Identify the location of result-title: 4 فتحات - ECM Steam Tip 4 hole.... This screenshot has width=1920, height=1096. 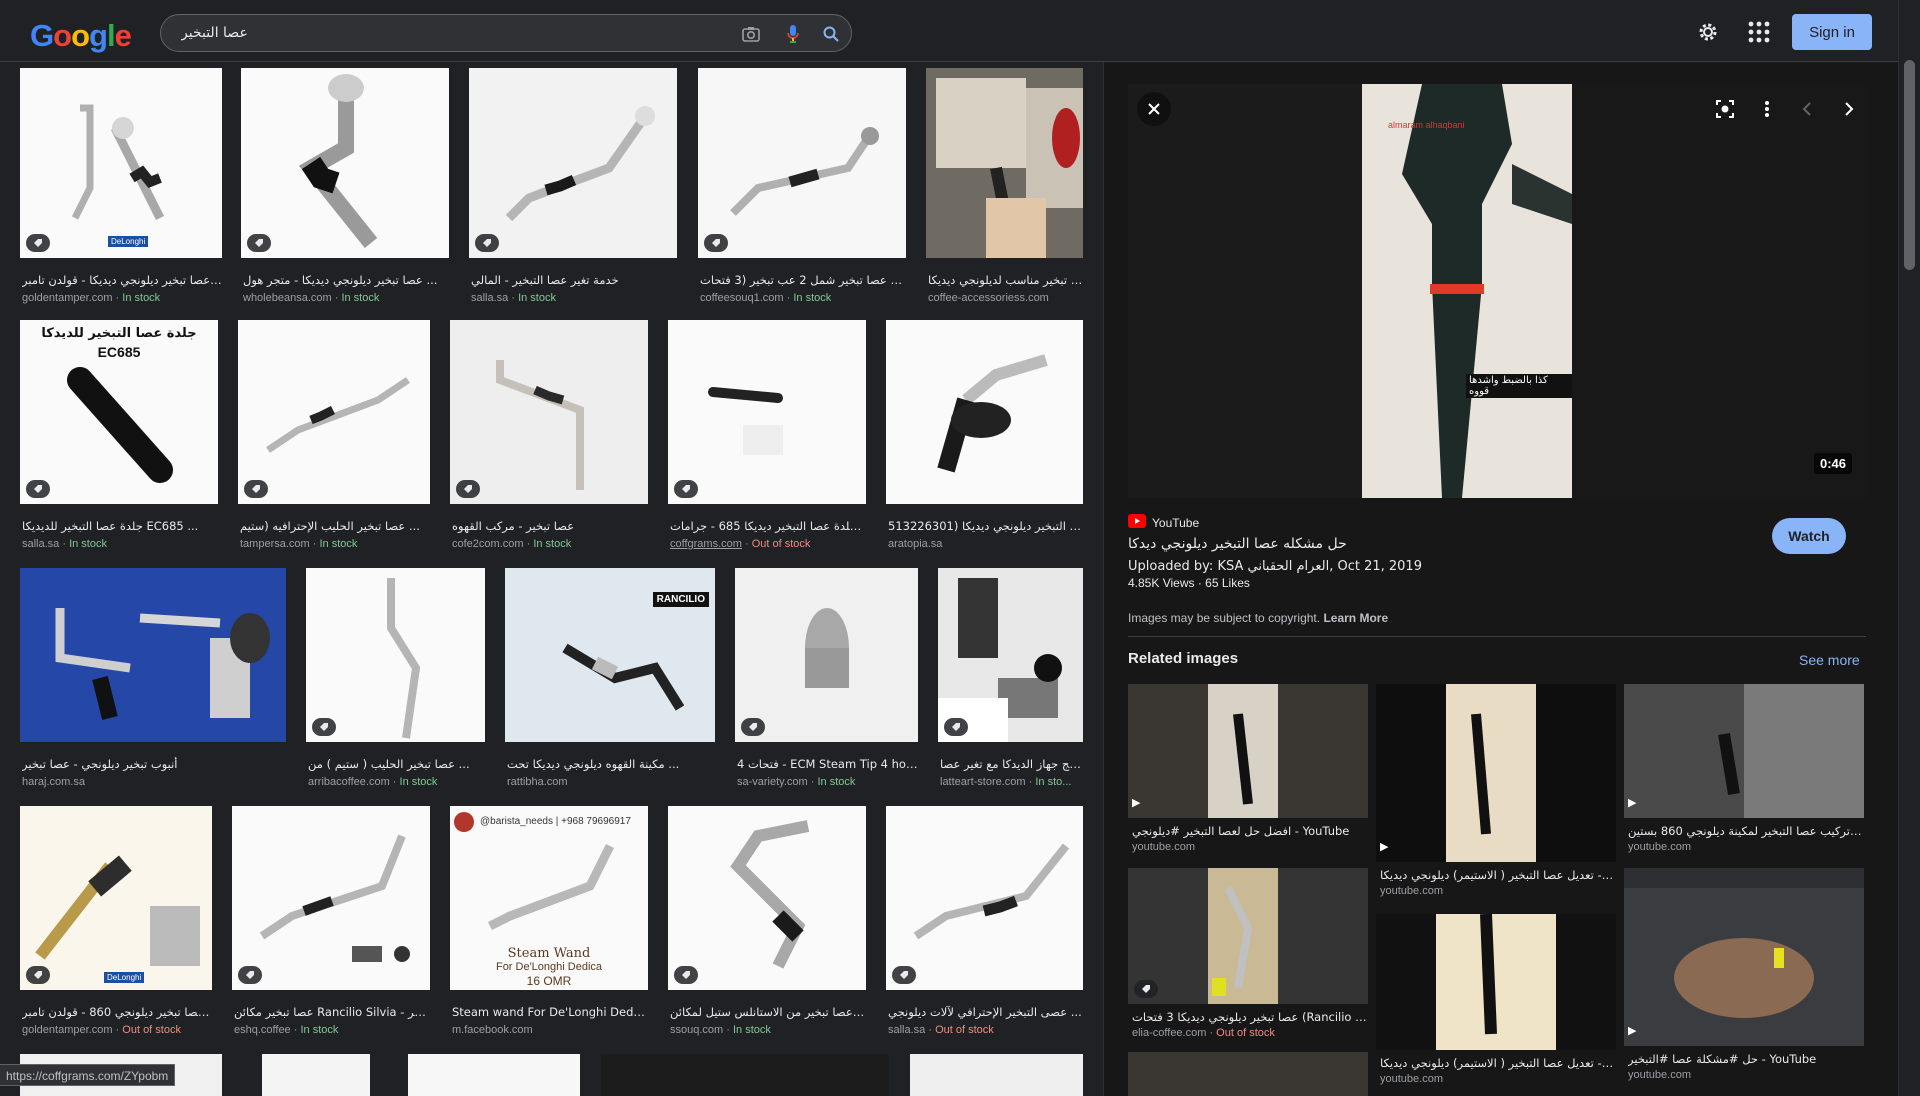
(827, 764).